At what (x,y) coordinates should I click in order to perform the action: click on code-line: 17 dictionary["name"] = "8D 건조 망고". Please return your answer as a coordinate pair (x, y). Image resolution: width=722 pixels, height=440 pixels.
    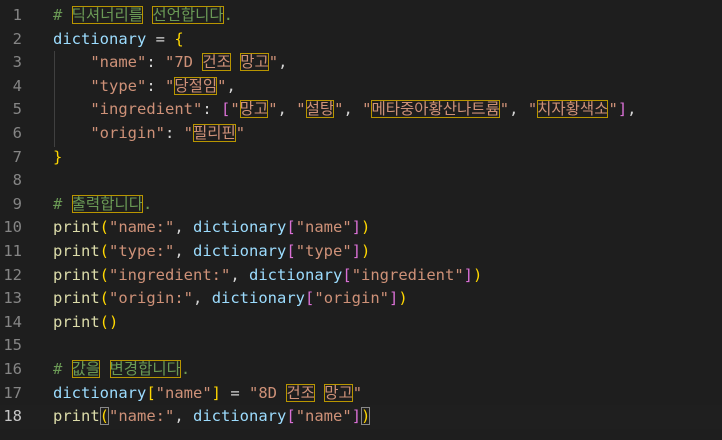
    Looking at the image, I should click on (361, 394).